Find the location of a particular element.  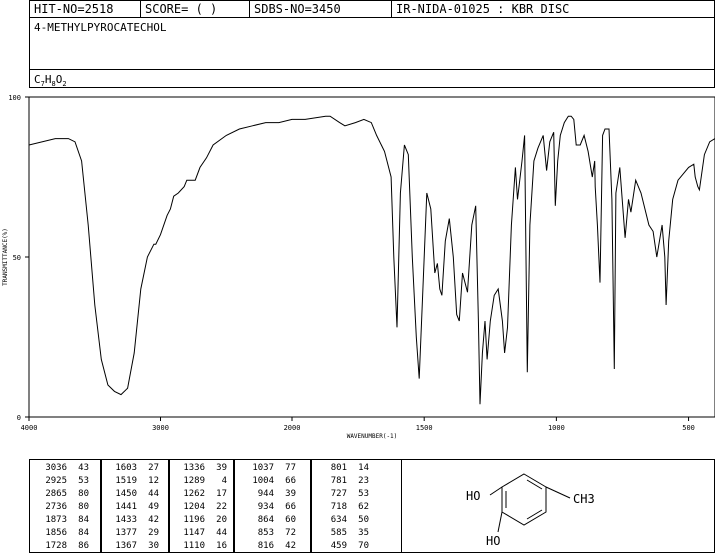

x-tick-label: 2000 is located at coordinates (292, 428).